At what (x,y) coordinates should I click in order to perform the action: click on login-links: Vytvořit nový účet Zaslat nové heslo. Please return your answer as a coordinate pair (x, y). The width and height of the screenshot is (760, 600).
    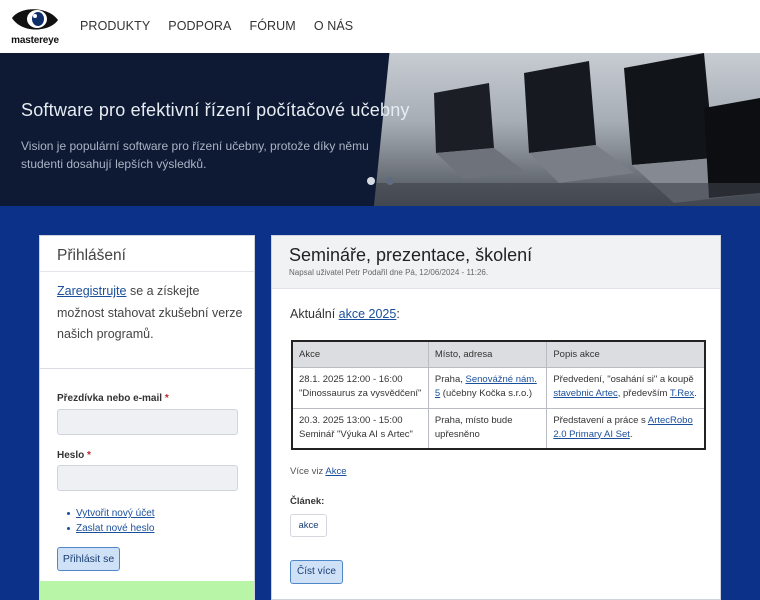
    Looking at the image, I should click on (111, 521).